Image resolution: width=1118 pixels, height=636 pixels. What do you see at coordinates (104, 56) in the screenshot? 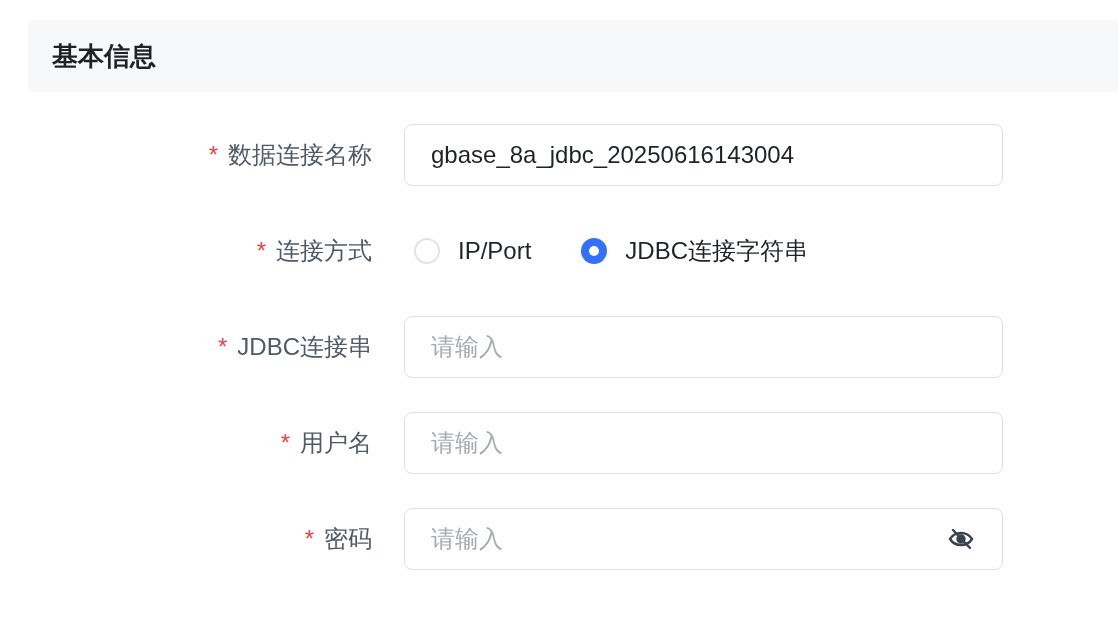
I see `section-title: 基本信息` at bounding box center [104, 56].